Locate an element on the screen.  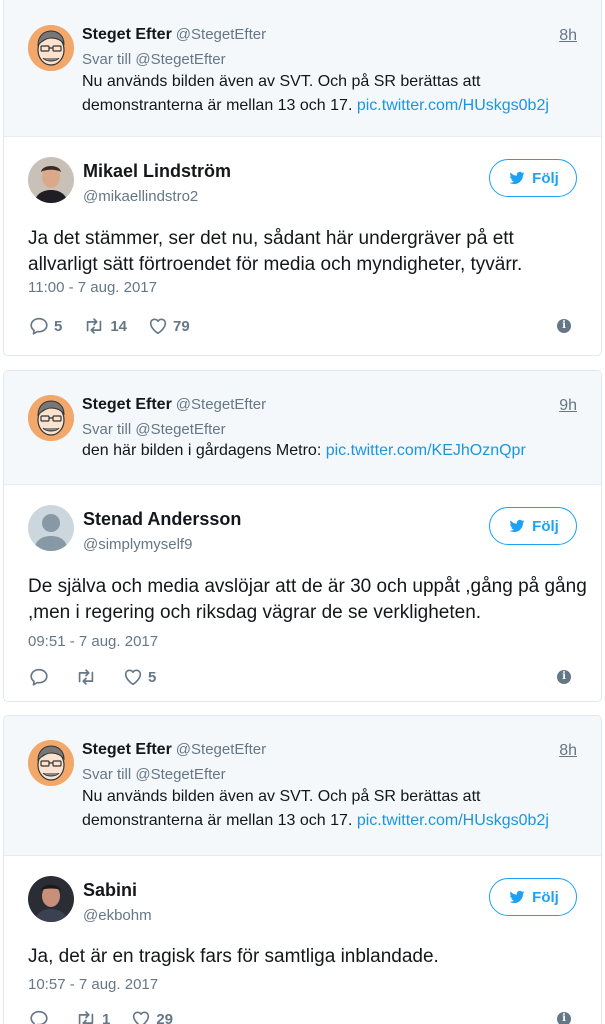
reply-button: 5 is located at coordinates (45, 326).